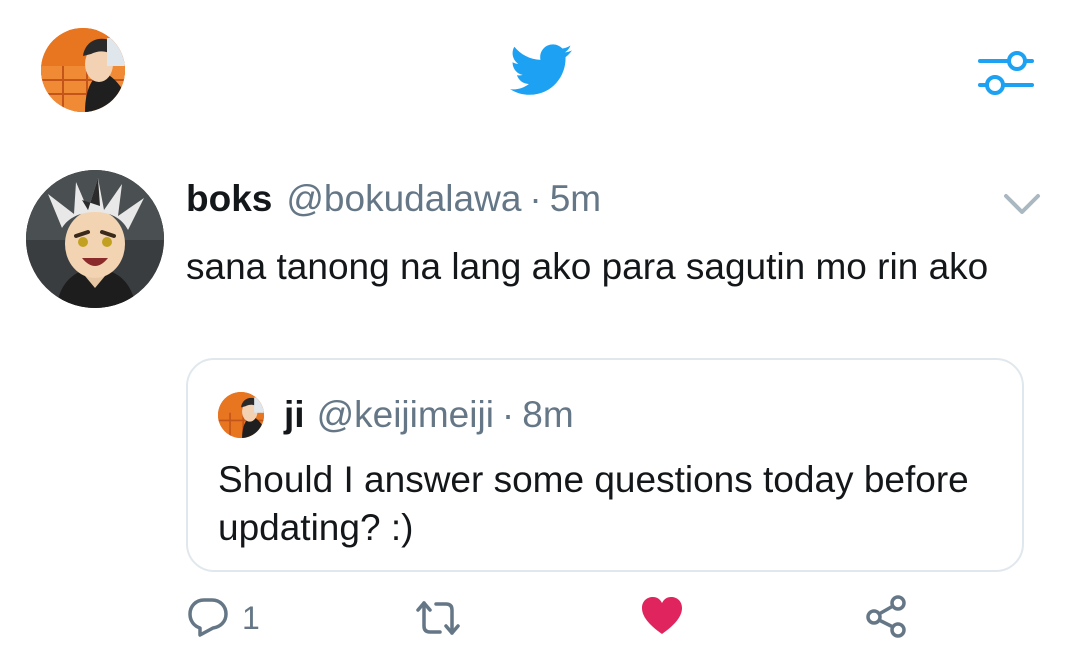  I want to click on tweet-timestamp: 5m, so click(575, 198).